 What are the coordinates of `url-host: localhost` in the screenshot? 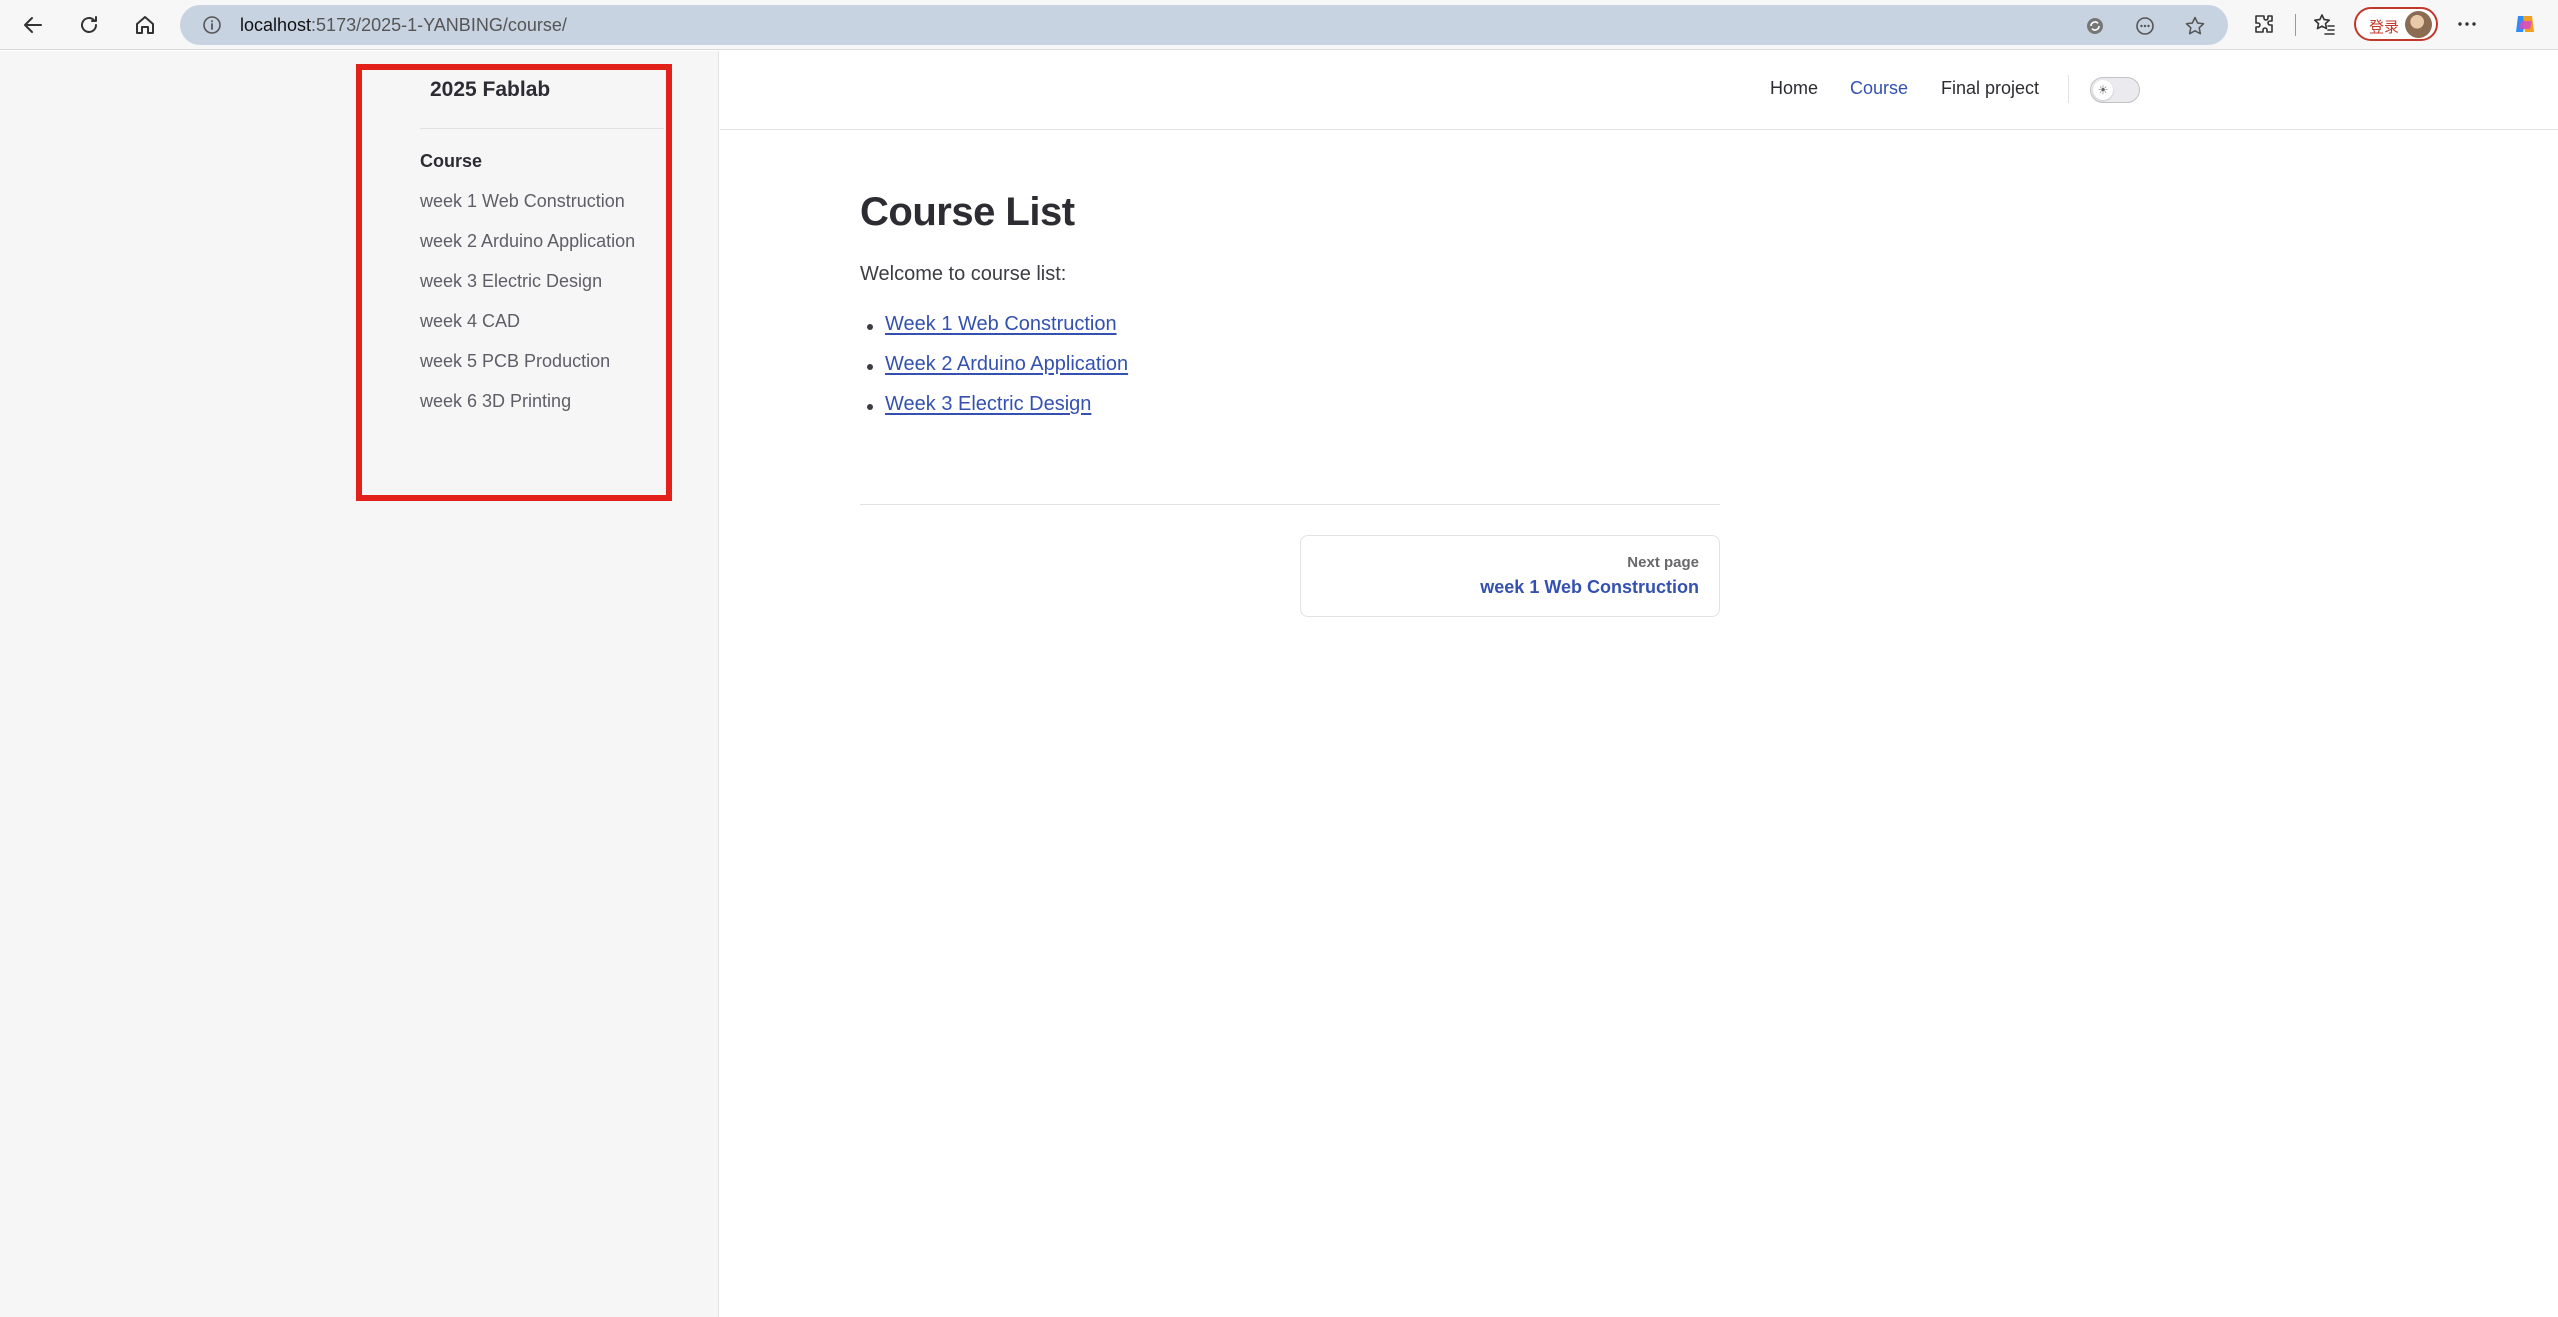 It's located at (276, 25).